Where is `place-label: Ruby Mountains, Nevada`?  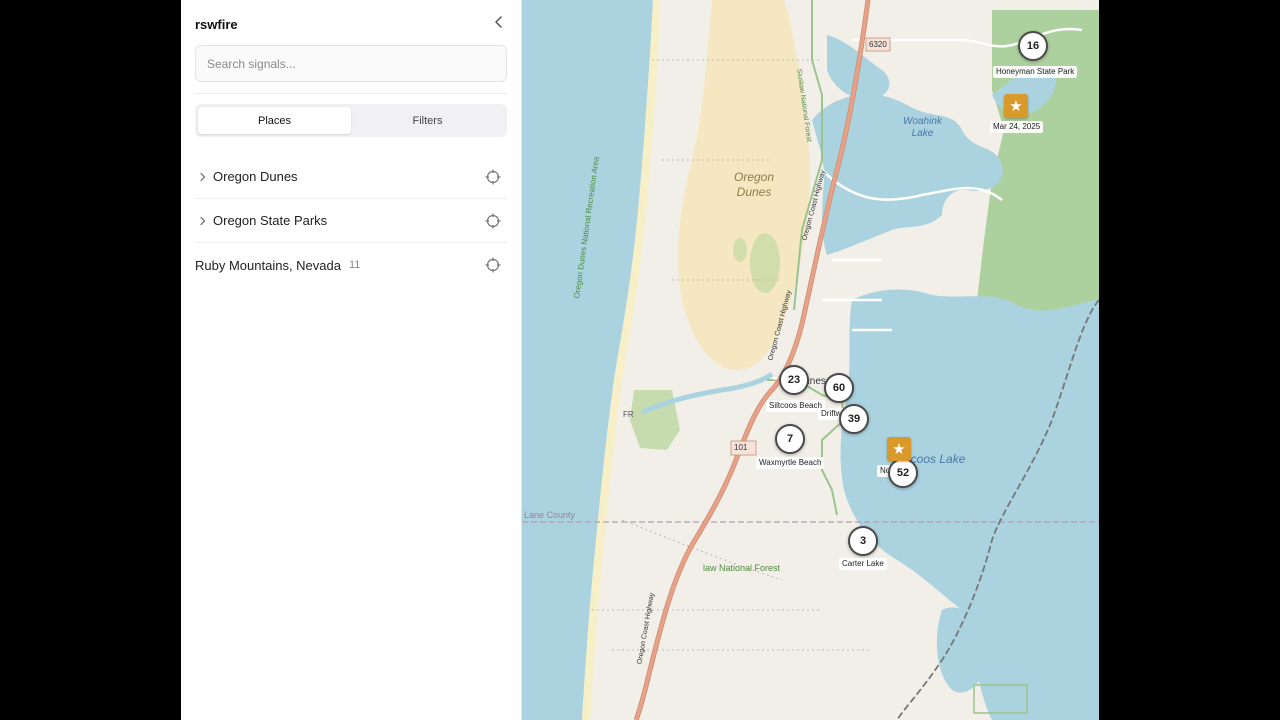
place-label: Ruby Mountains, Nevada is located at coordinates (268, 265).